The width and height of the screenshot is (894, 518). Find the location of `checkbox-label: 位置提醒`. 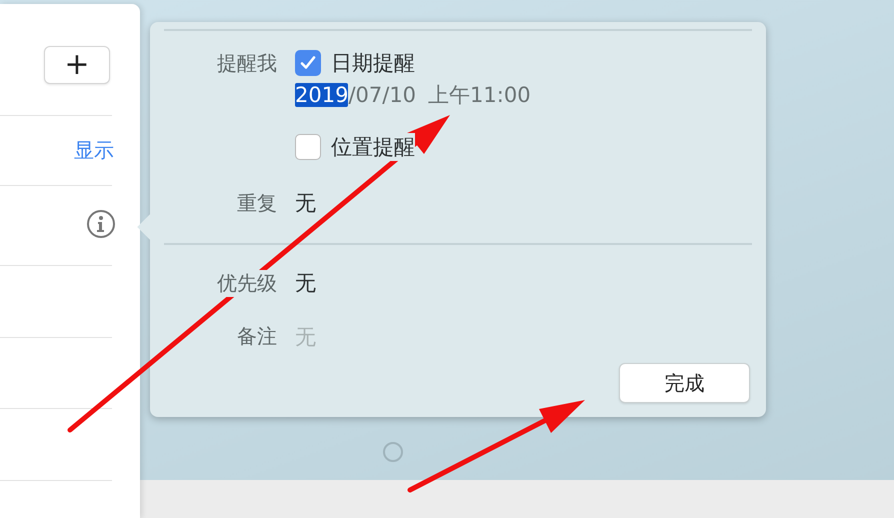

checkbox-label: 位置提醒 is located at coordinates (373, 147).